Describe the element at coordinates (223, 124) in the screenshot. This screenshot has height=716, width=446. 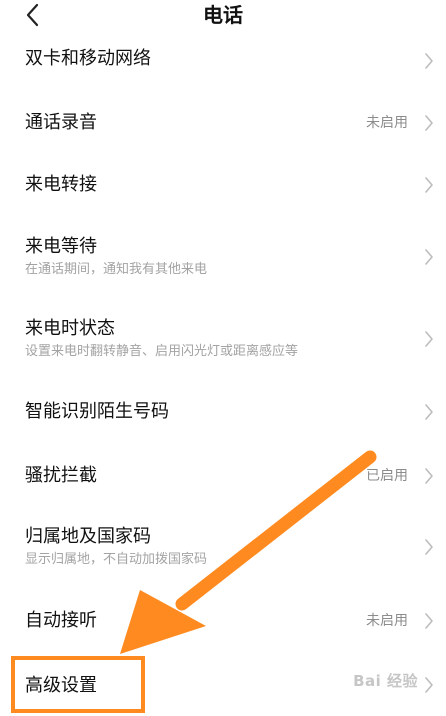
I see `setting-row-call-recording: 通话录音 未启用` at that location.